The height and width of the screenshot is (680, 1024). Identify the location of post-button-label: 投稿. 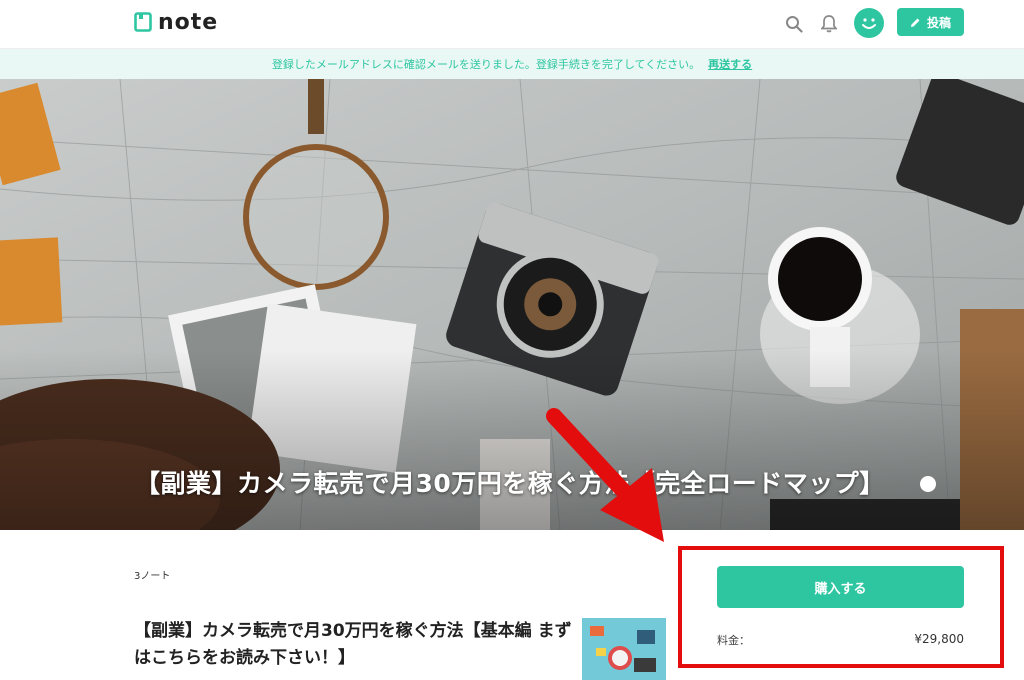
(938, 22).